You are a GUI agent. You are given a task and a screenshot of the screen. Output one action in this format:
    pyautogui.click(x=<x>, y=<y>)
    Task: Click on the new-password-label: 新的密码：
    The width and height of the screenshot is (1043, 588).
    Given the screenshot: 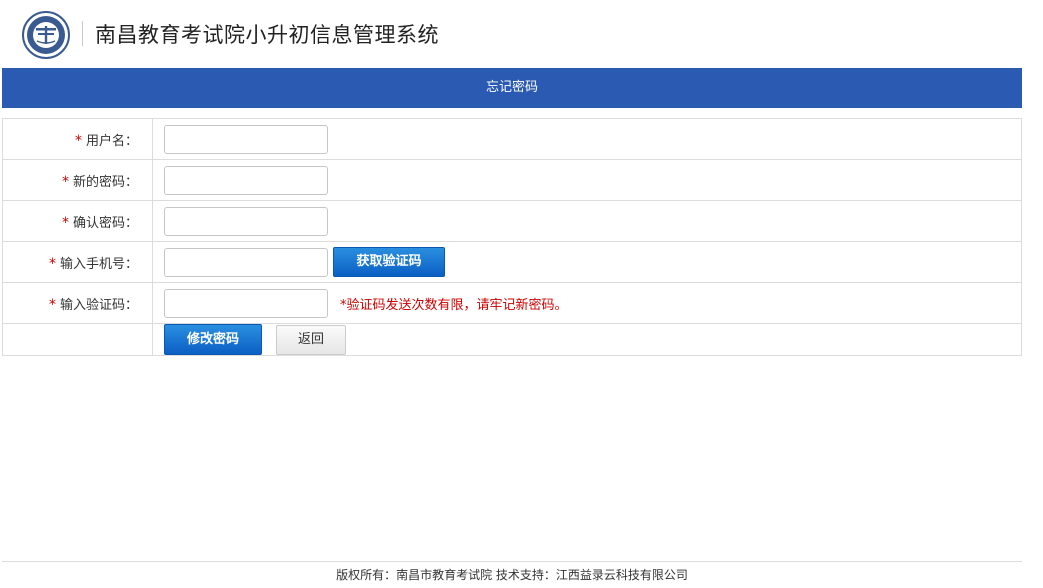 What is the action you would take?
    pyautogui.click(x=105, y=182)
    